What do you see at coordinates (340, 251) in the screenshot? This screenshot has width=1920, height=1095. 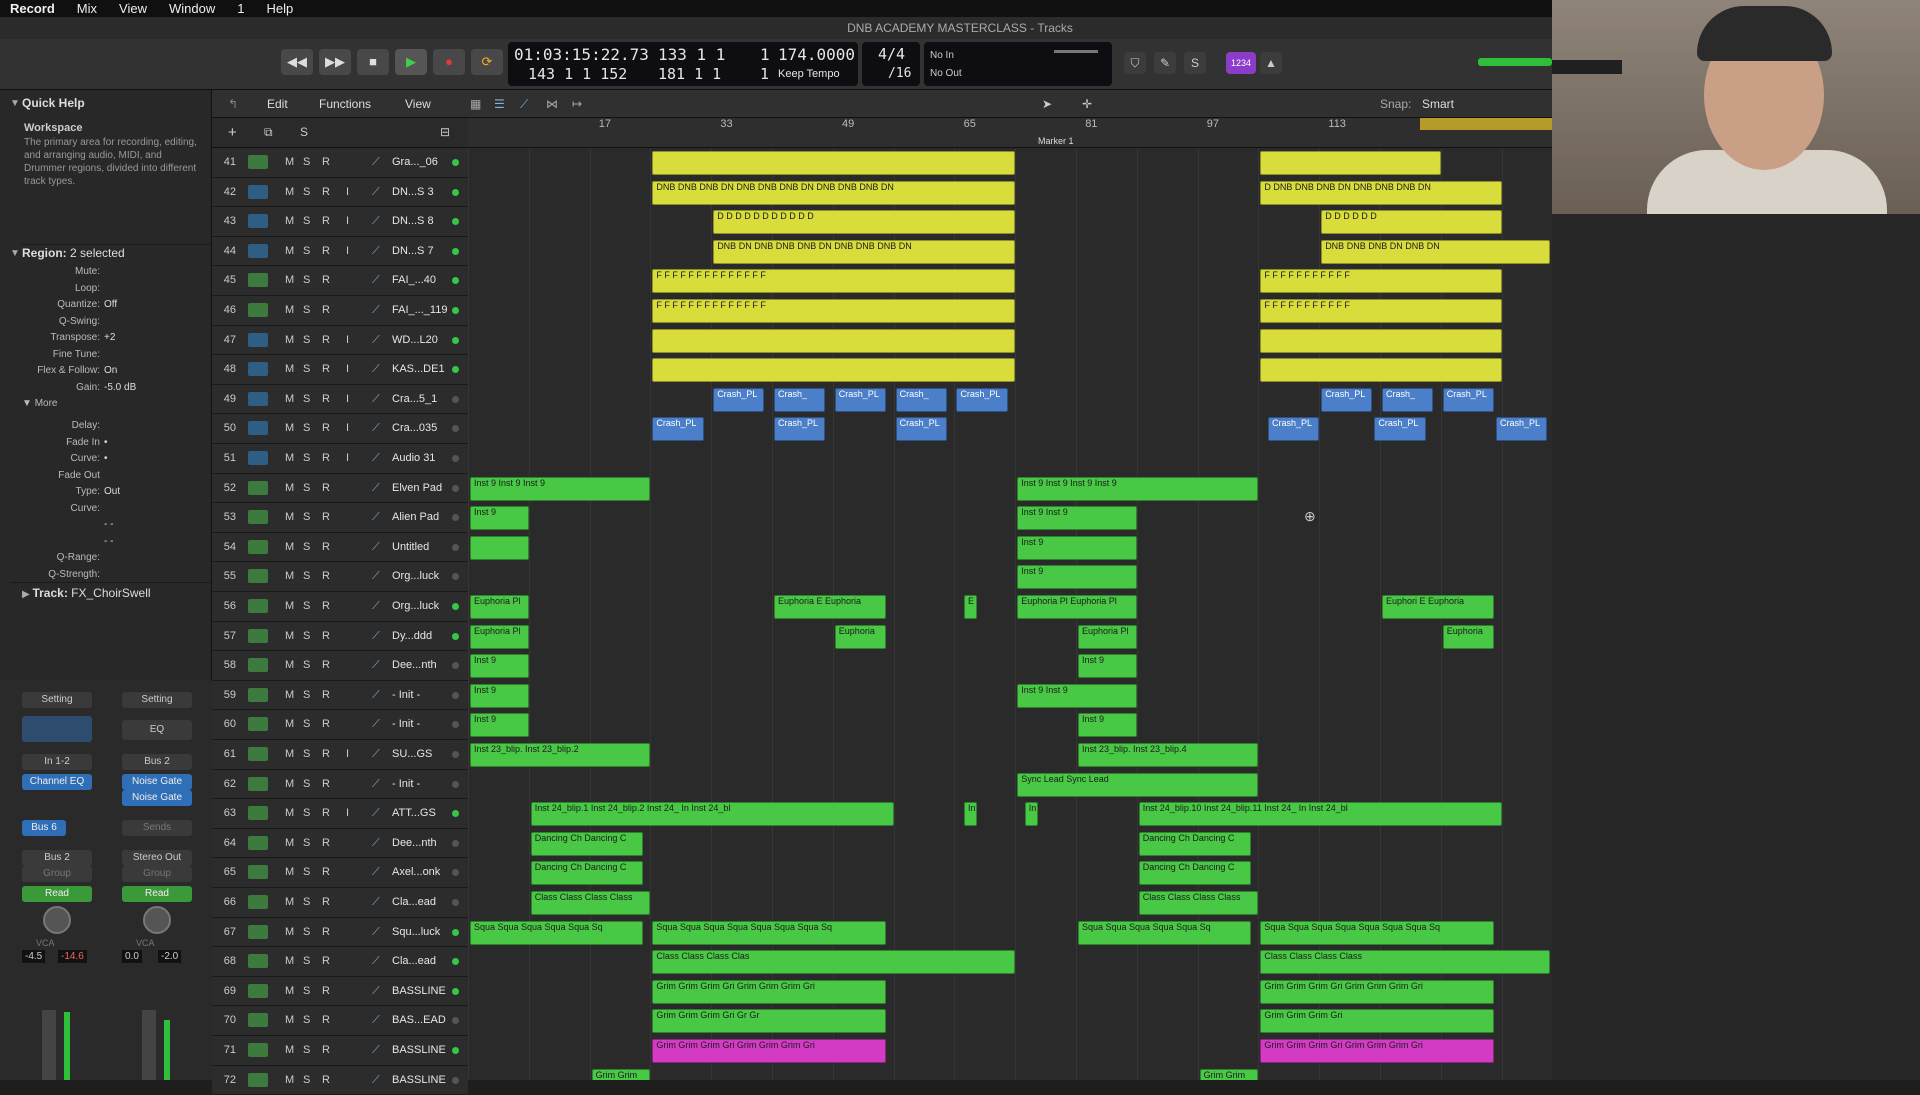 I see `track-header: 44 M S R I ⟋ DN...S 7` at bounding box center [340, 251].